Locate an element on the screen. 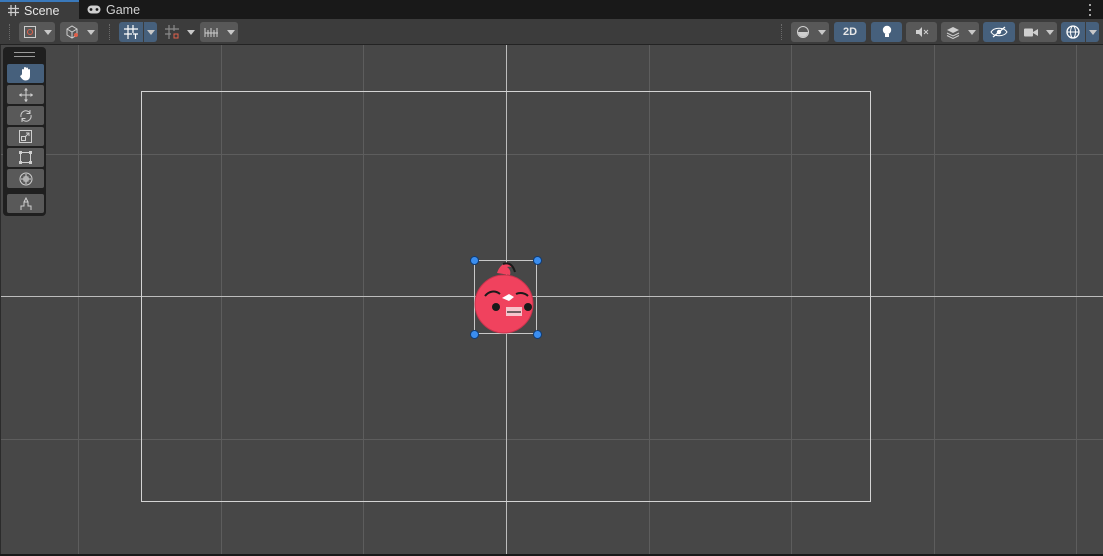 This screenshot has height=556, width=1103. gizmos-dropdown is located at coordinates (1080, 32).